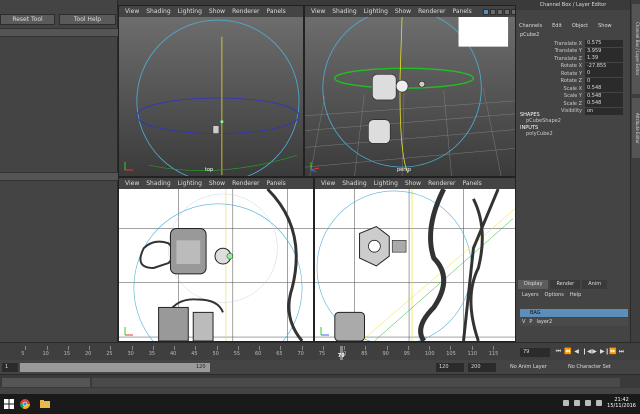 This screenshot has height=414, width=640. What do you see at coordinates (530, 295) in the screenshot?
I see `menu-layers: Layers` at bounding box center [530, 295].